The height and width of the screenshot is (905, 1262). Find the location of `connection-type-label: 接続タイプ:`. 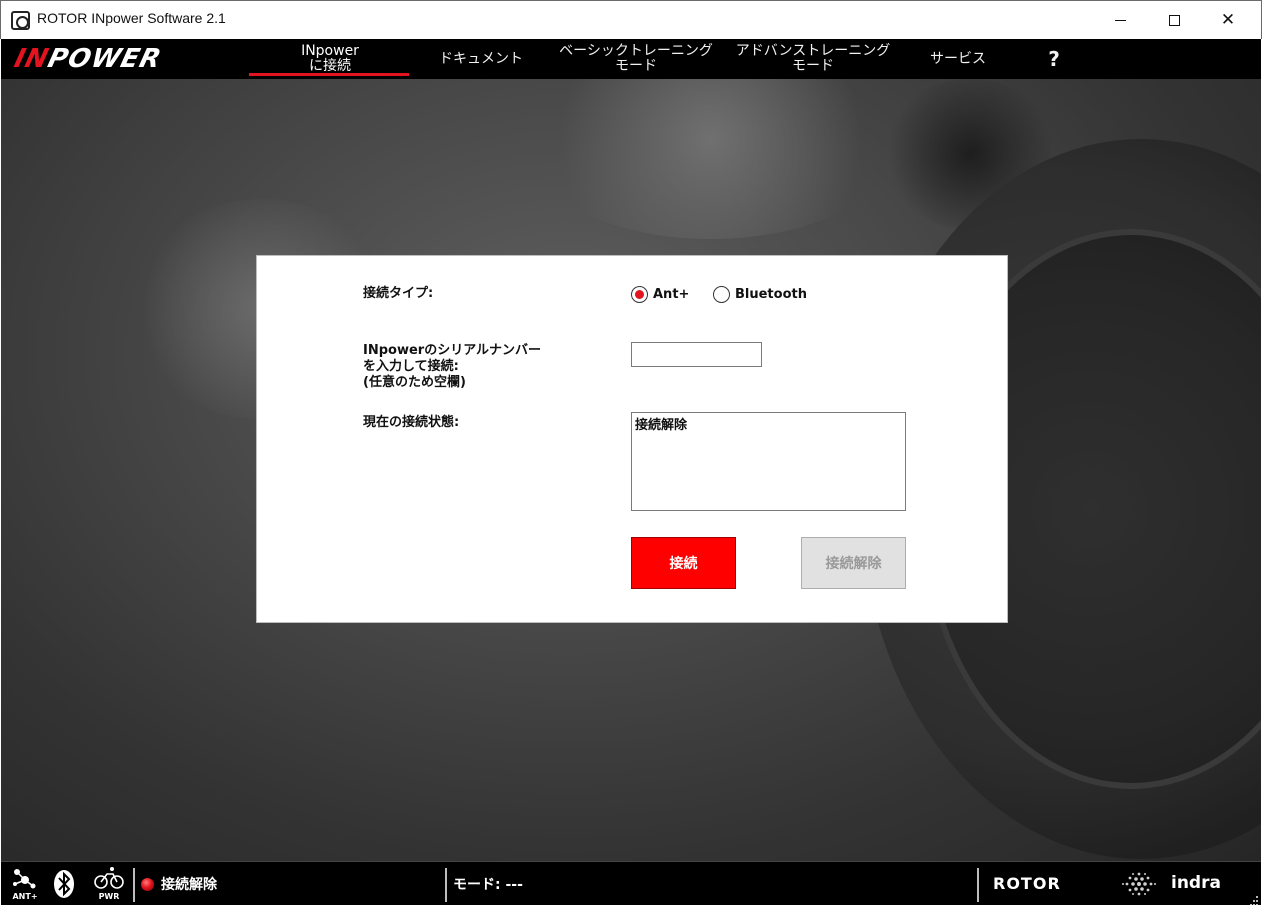

connection-type-label: 接続タイプ: is located at coordinates (398, 293).